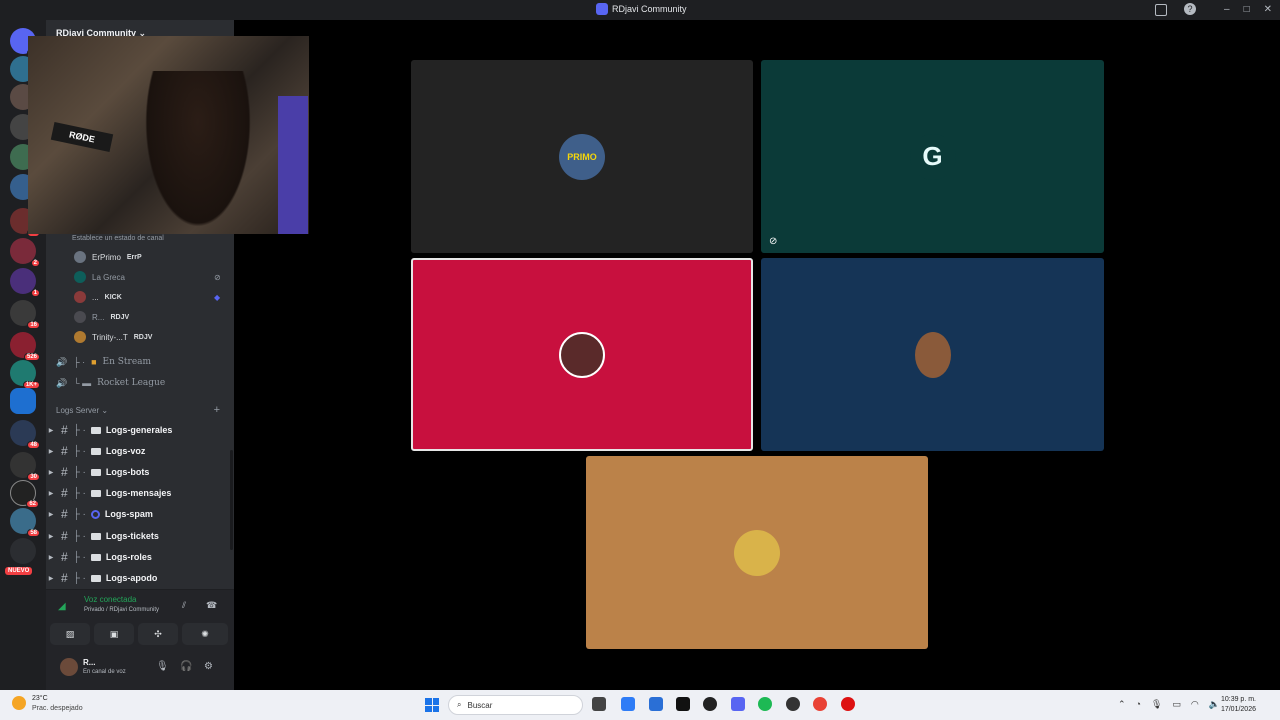 The width and height of the screenshot is (1280, 720). I want to click on headphones-icon: 🎧, so click(186, 666).